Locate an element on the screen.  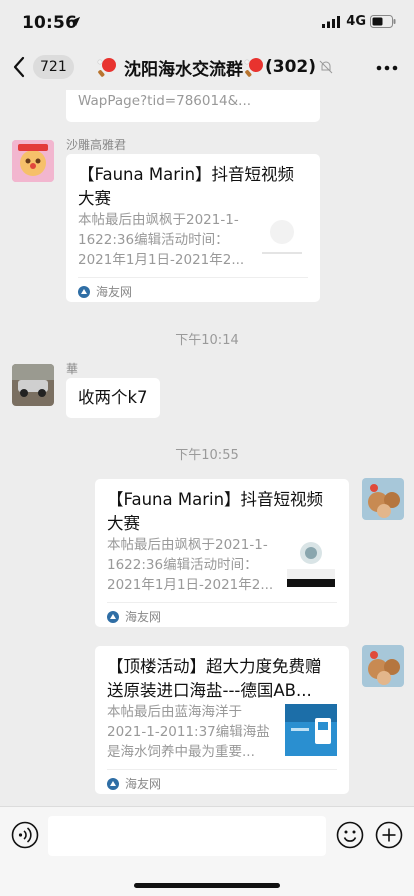
battery-icon is located at coordinates (383, 21).